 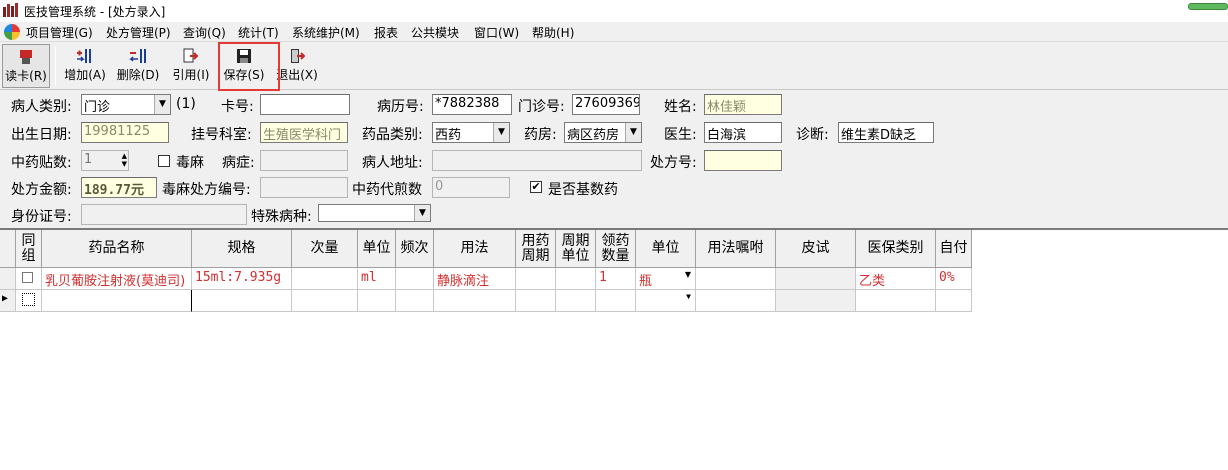 What do you see at coordinates (816, 249) in the screenshot?
I see `col-header-skin-test: 皮试` at bounding box center [816, 249].